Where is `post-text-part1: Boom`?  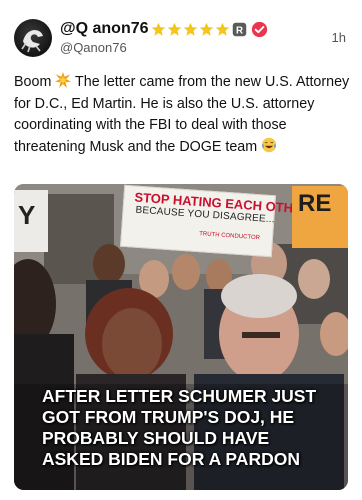
post-text-part1: Boom is located at coordinates (35, 82).